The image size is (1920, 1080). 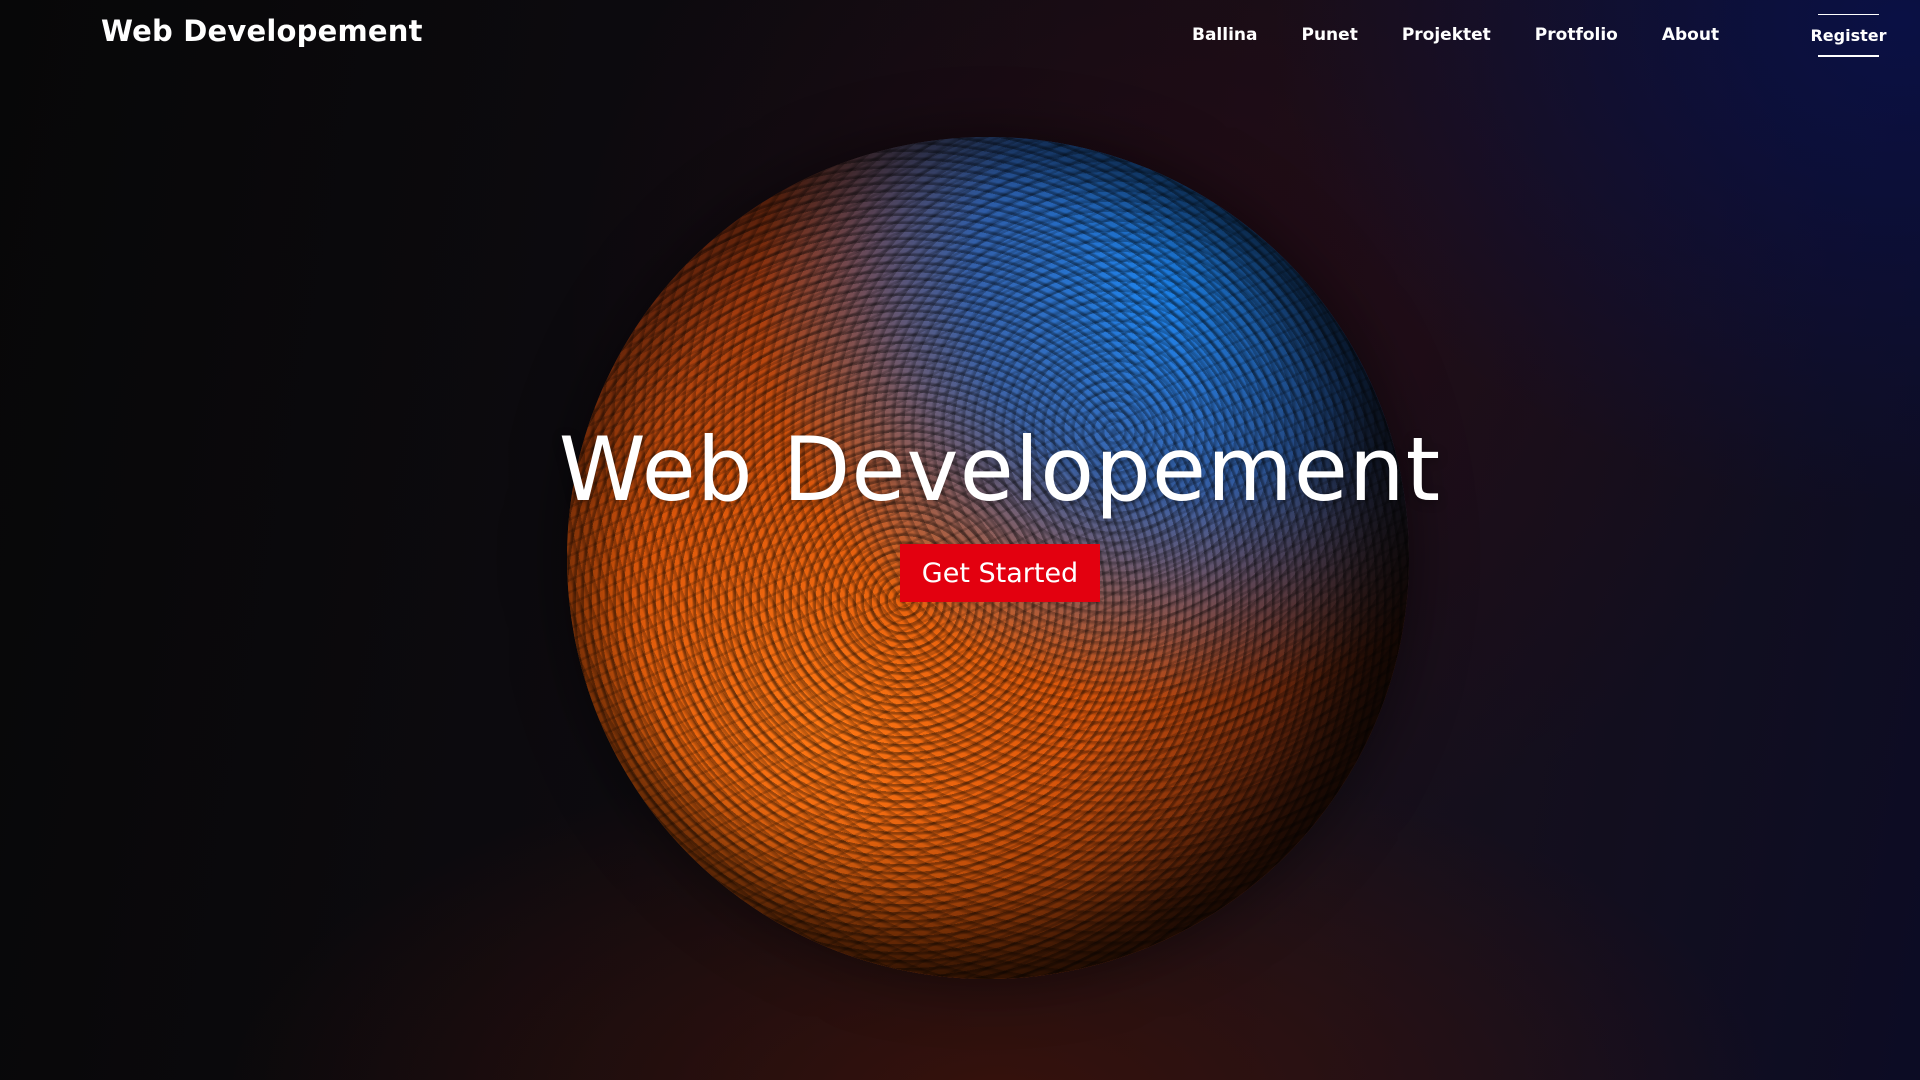 I want to click on nav-item-projektet: Projektet, so click(x=1446, y=35).